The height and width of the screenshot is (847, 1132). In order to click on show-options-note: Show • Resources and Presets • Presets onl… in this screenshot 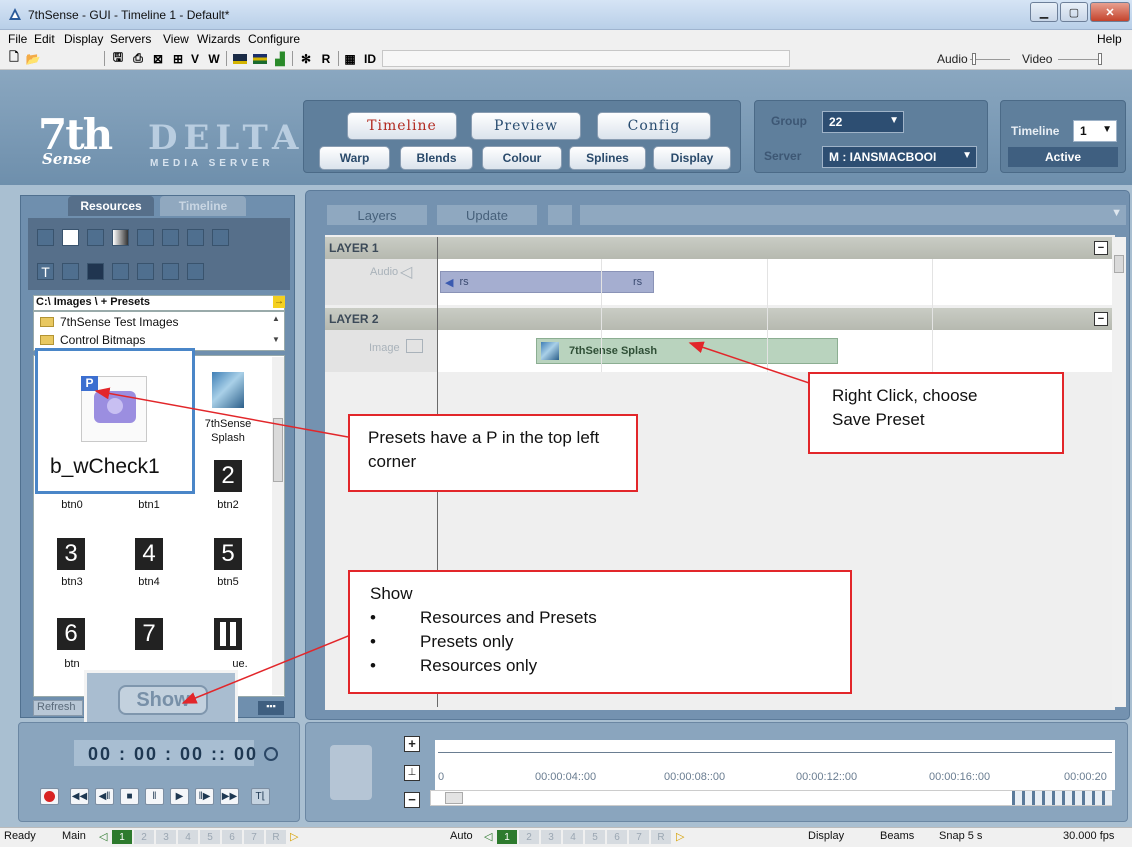, I will do `click(600, 632)`.